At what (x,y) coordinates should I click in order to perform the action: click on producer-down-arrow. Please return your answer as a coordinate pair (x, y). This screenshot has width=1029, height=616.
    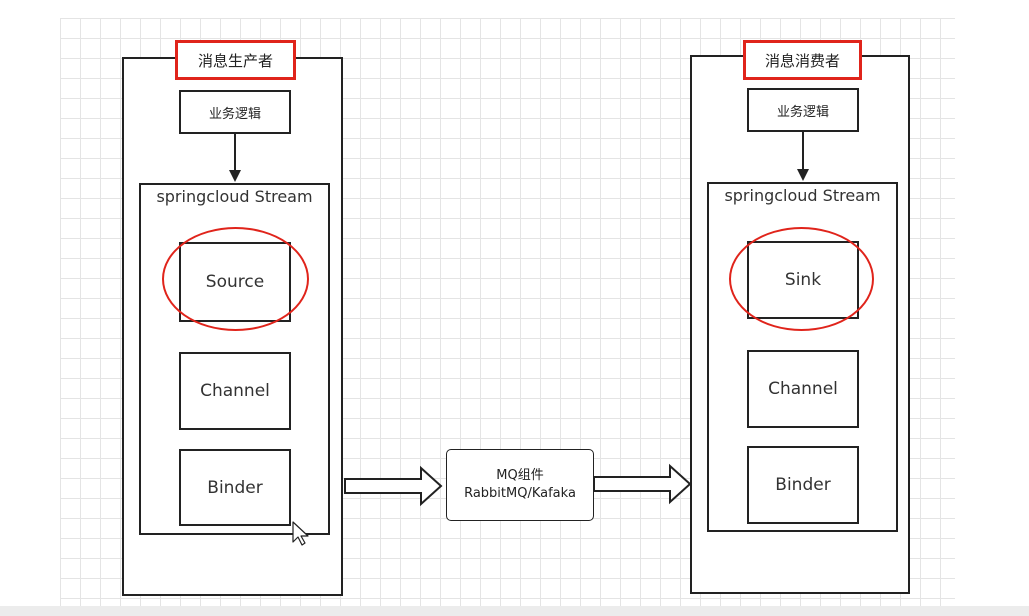
    Looking at the image, I should click on (235, 158).